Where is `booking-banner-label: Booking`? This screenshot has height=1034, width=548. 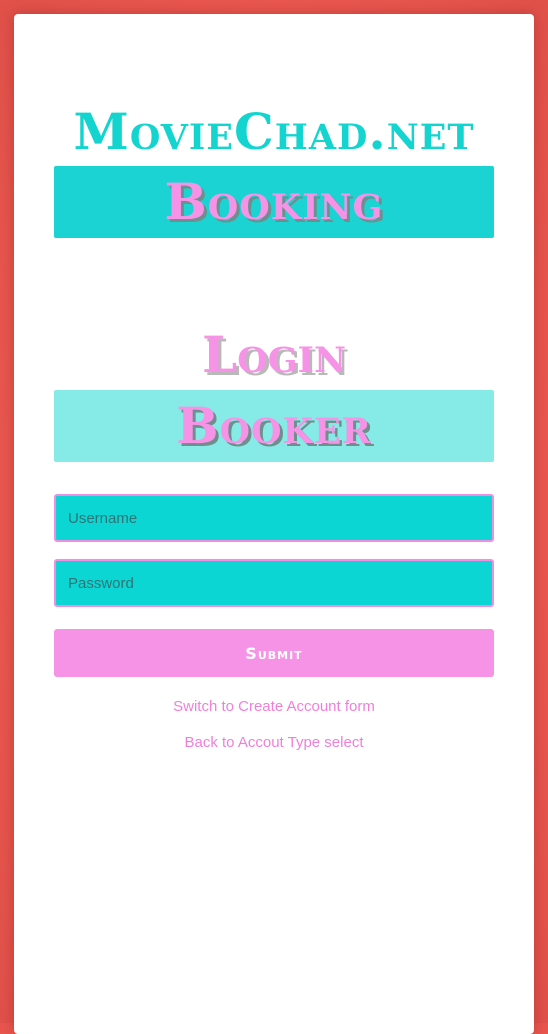 booking-banner-label: Booking is located at coordinates (274, 201).